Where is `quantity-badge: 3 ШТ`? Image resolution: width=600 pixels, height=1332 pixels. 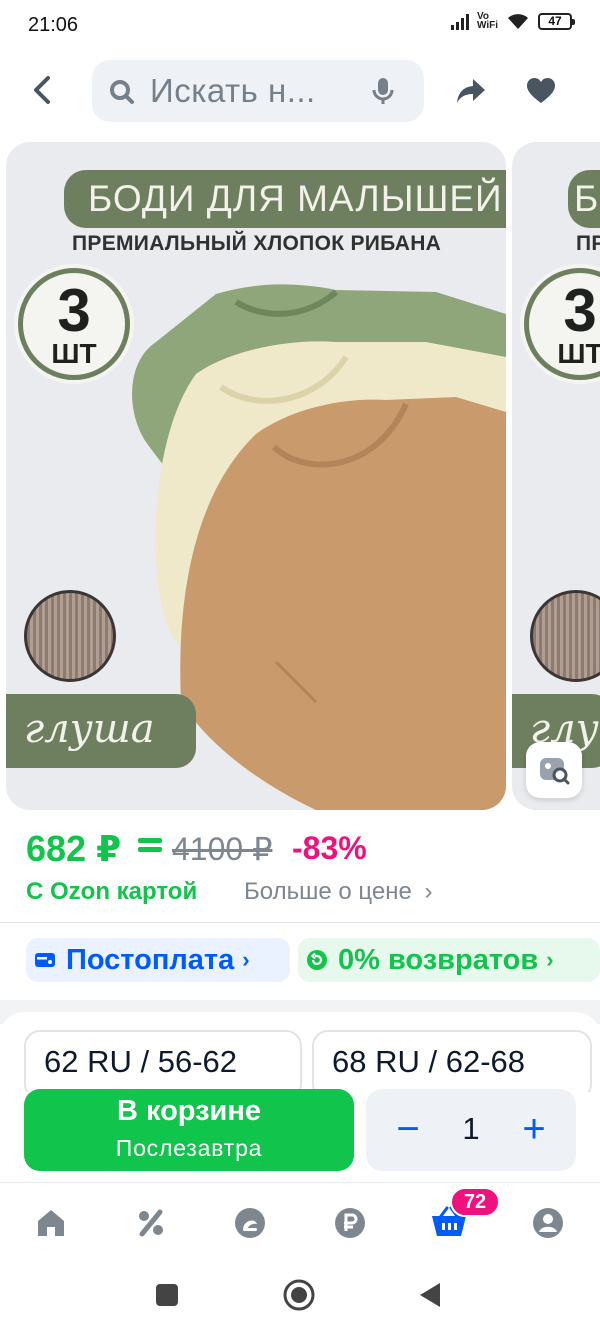
quantity-badge: 3 ШТ is located at coordinates (74, 324).